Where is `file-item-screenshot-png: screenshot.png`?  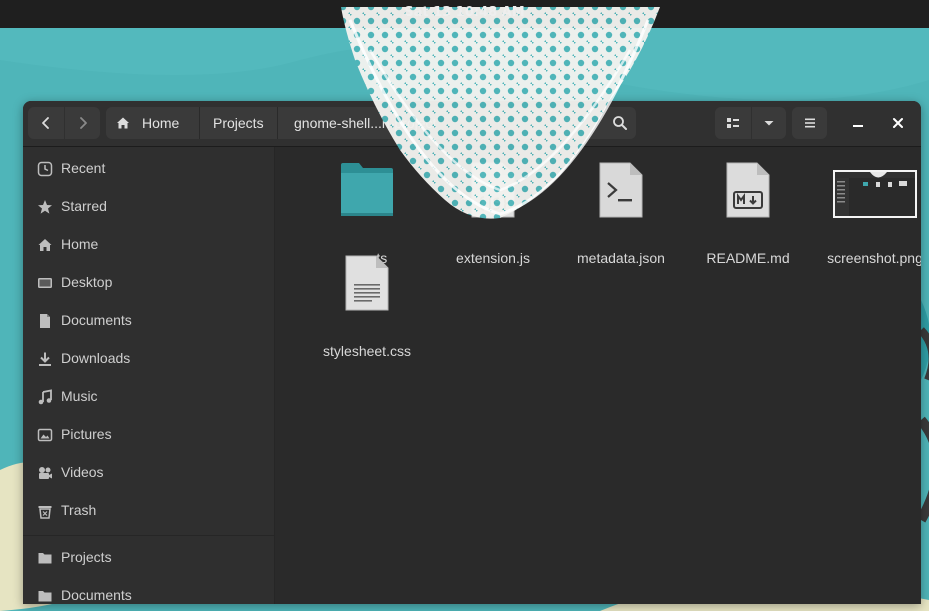 file-item-screenshot-png: screenshot.png is located at coordinates (866, 210).